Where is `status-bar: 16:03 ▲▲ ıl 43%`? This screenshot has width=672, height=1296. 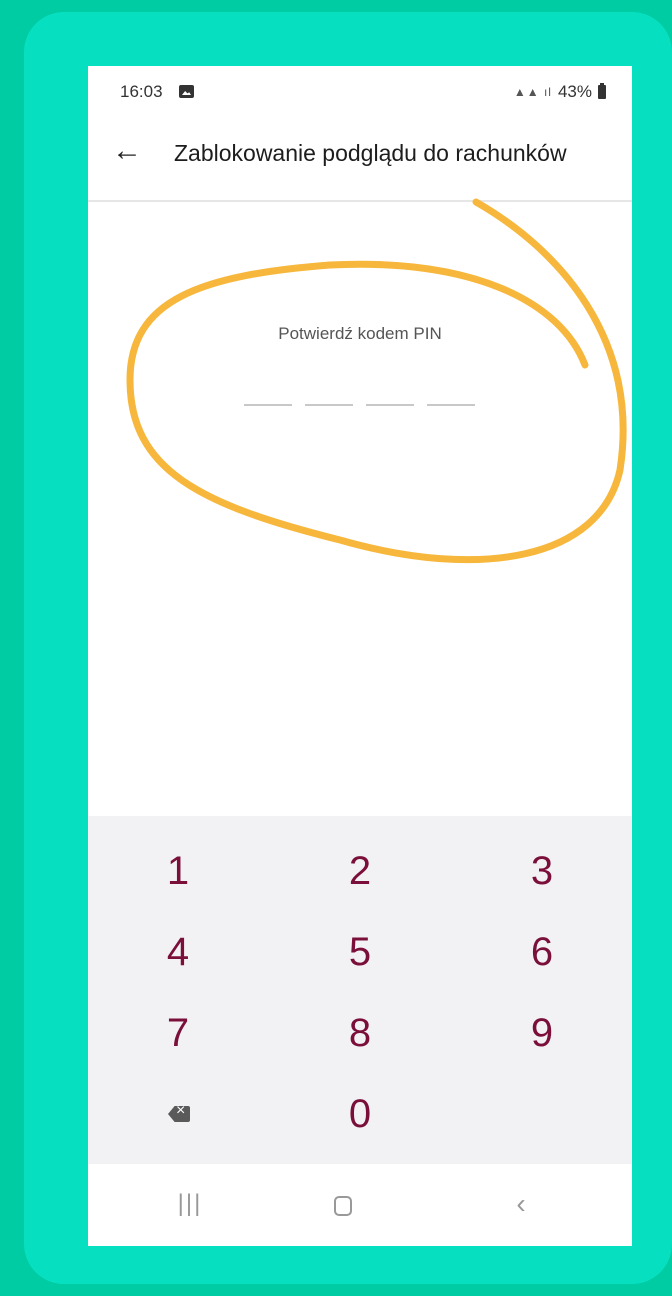 status-bar: 16:03 ▲▲ ıl 43% is located at coordinates (360, 91).